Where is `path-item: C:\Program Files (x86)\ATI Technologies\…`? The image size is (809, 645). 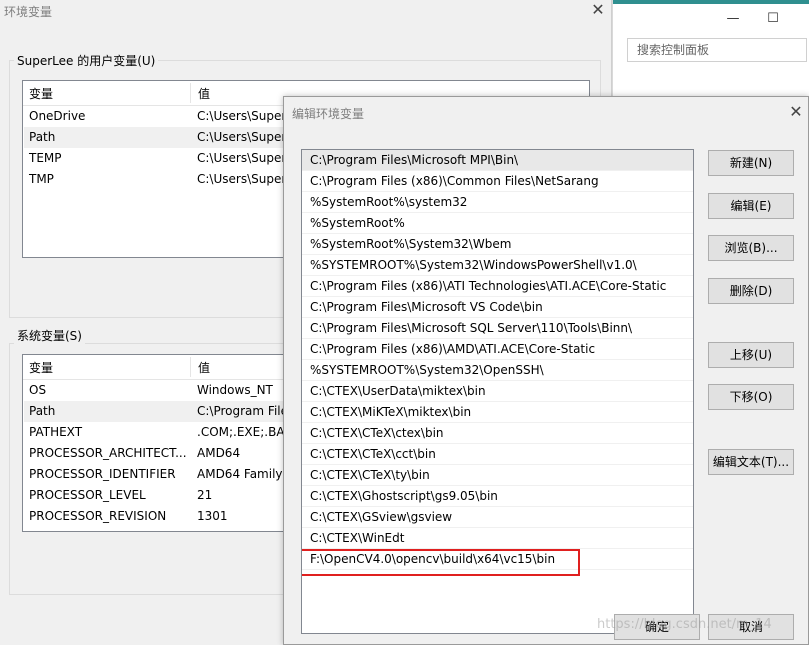
path-item: C:\Program Files (x86)\ATI Technologies\… is located at coordinates (497, 286).